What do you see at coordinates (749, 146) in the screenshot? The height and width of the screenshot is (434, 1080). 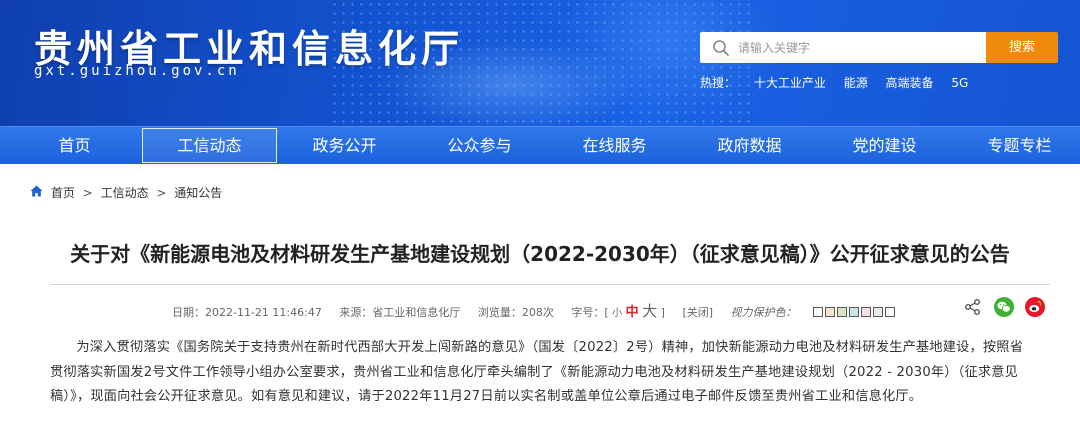 I see `nav-item-gov-data: 政府数据` at bounding box center [749, 146].